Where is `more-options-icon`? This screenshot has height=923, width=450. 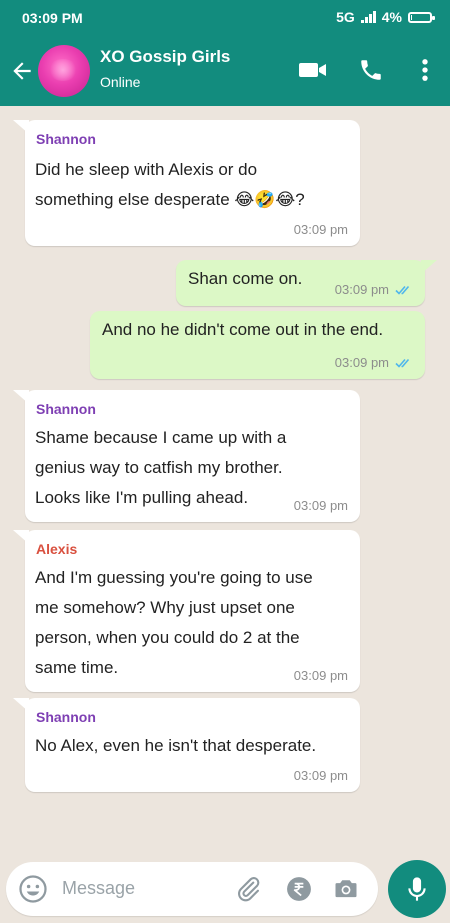 more-options-icon is located at coordinates (425, 70).